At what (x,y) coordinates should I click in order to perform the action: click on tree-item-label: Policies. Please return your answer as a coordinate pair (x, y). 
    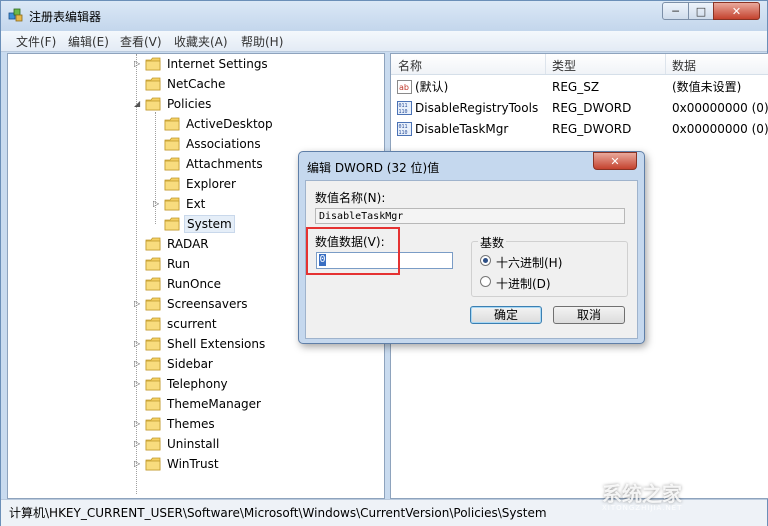
    Looking at the image, I should click on (189, 104).